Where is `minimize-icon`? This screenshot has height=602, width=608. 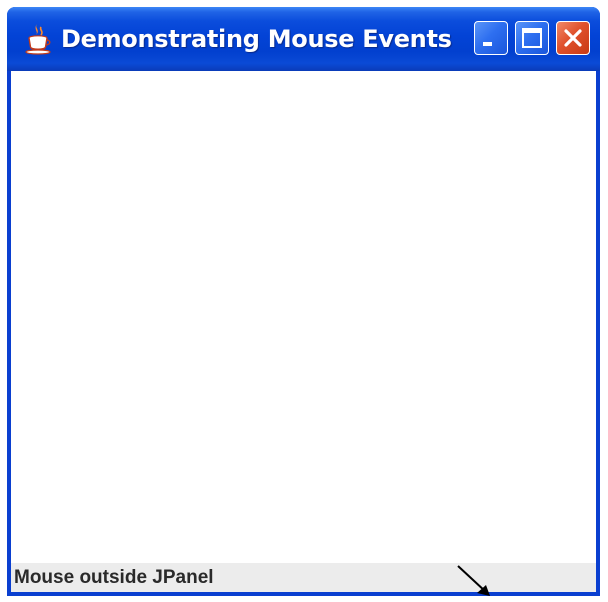
minimize-icon is located at coordinates (487, 44).